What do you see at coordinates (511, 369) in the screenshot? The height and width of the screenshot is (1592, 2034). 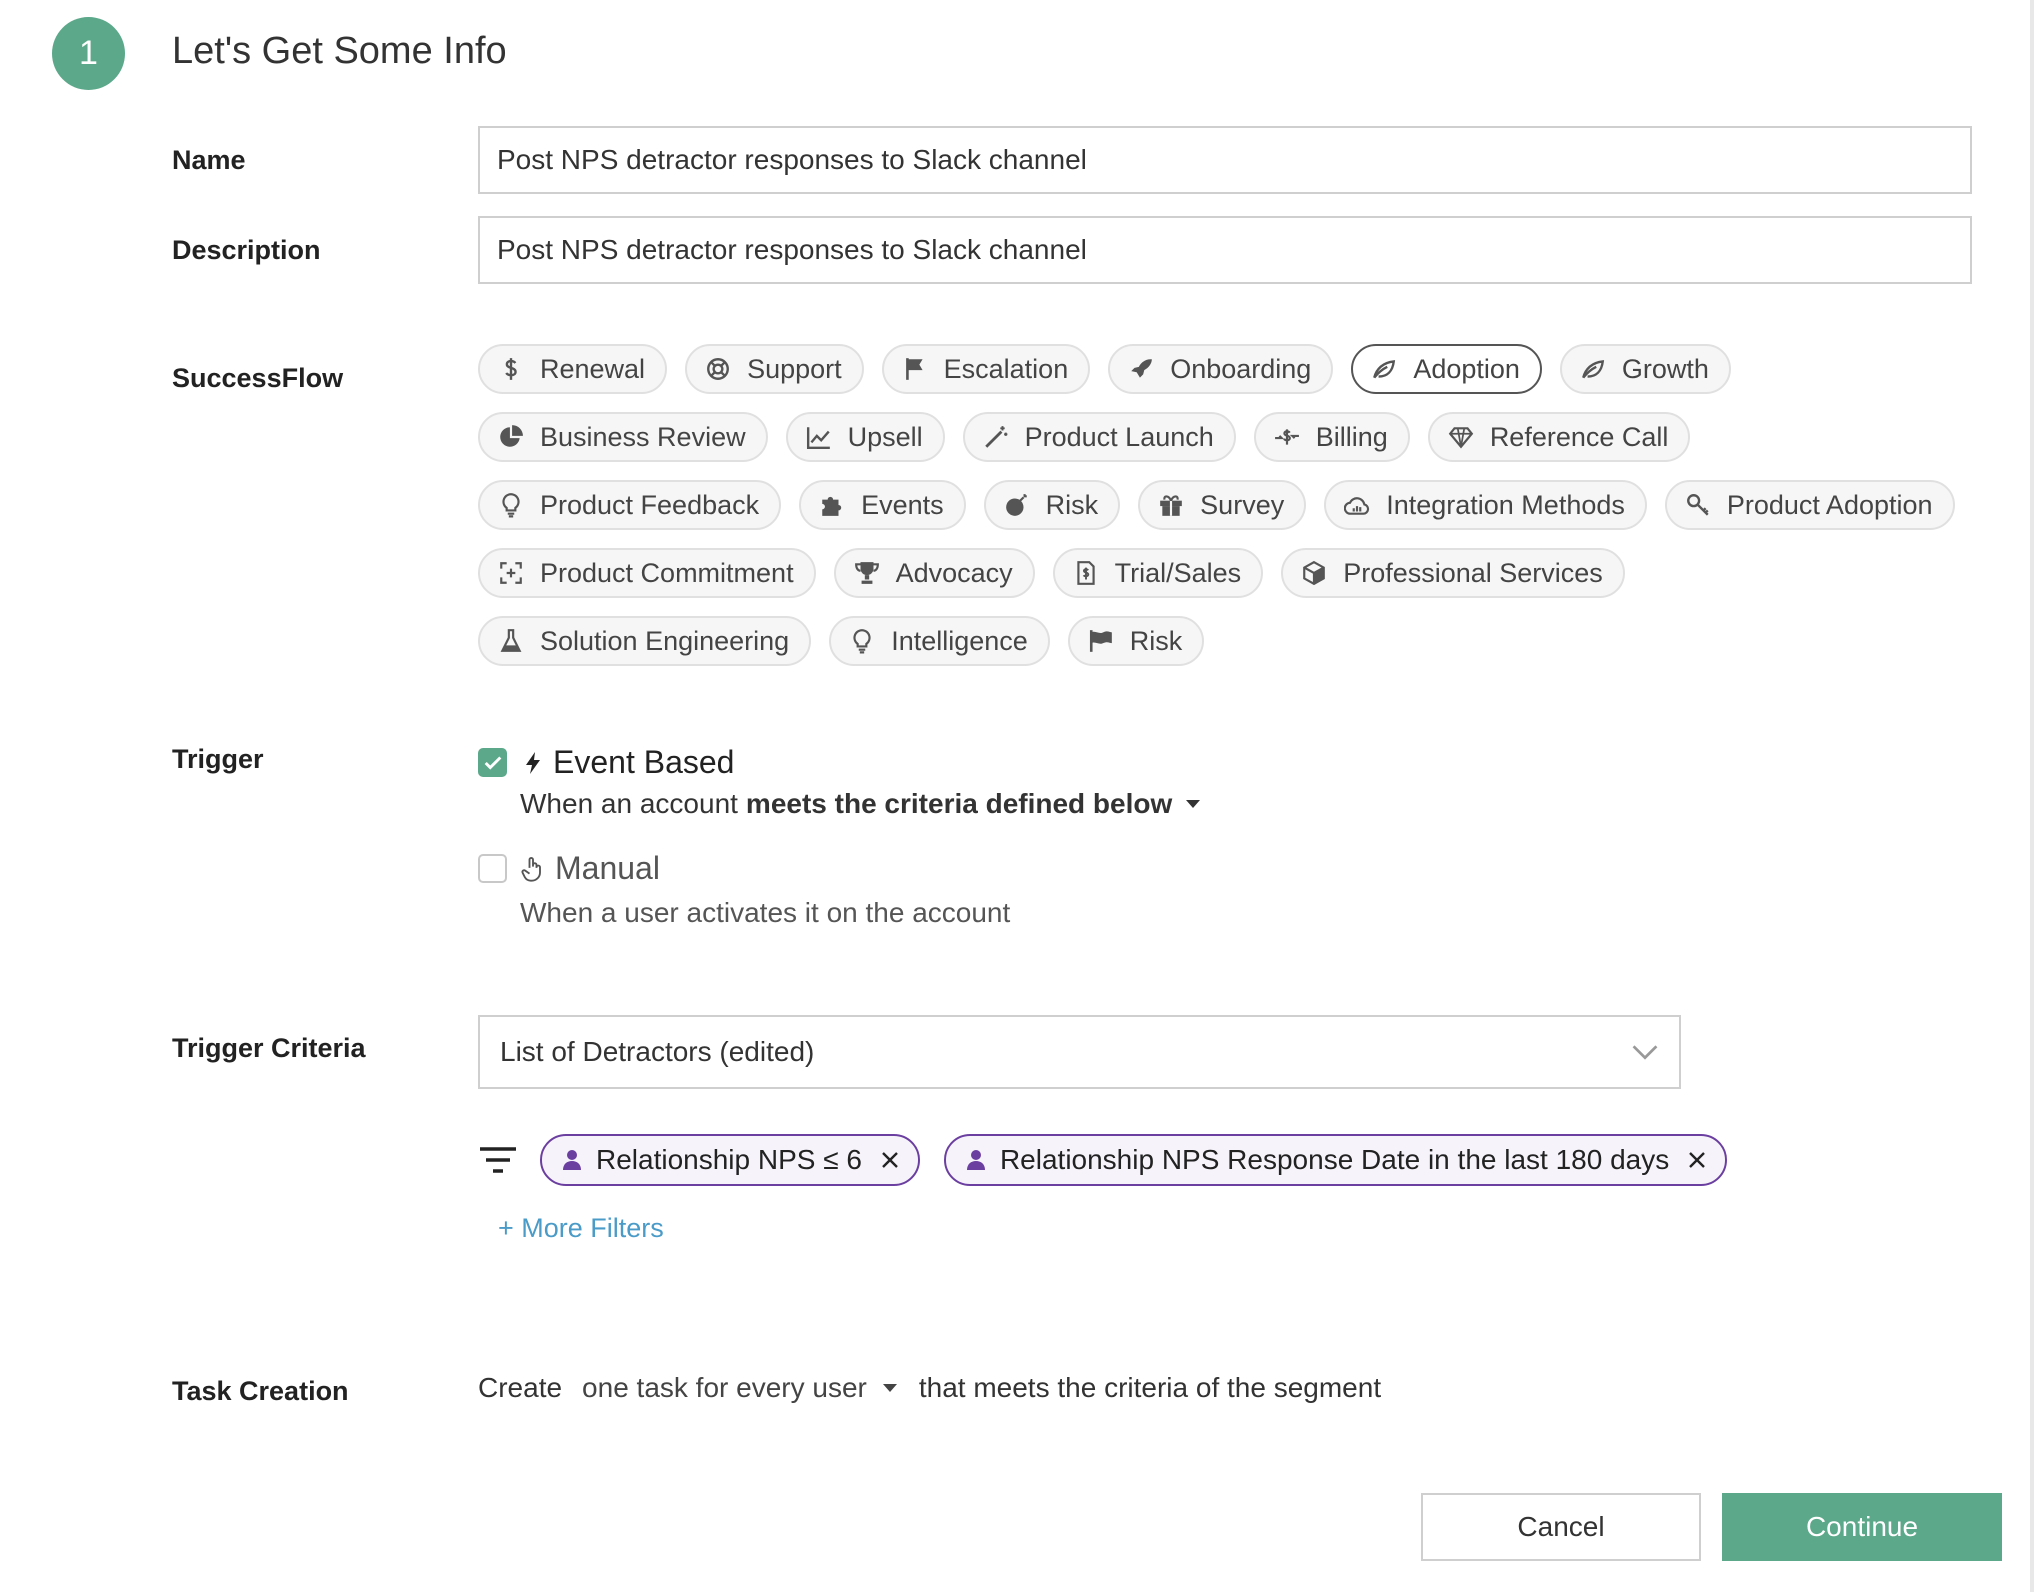 I see `dollar-icon` at bounding box center [511, 369].